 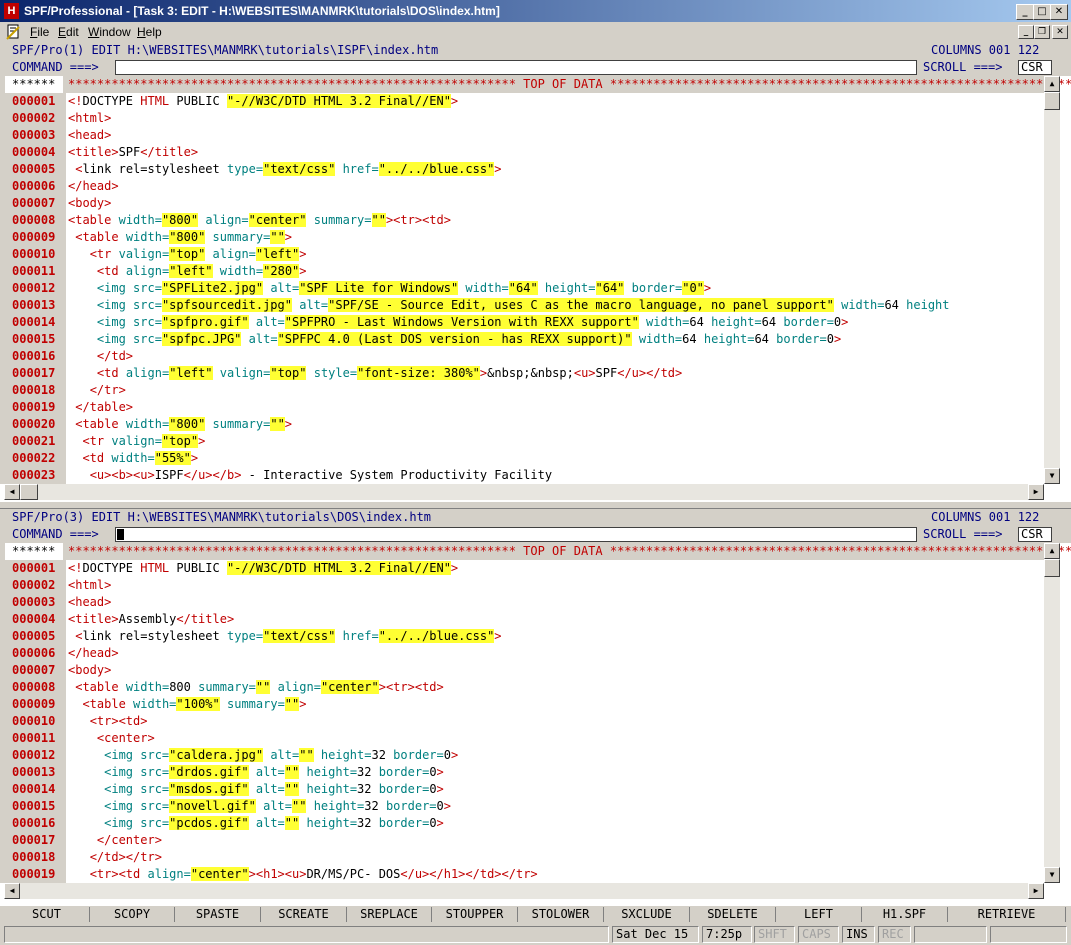 What do you see at coordinates (522, 118) in the screenshot?
I see `pane1-line: 000002 <html>` at bounding box center [522, 118].